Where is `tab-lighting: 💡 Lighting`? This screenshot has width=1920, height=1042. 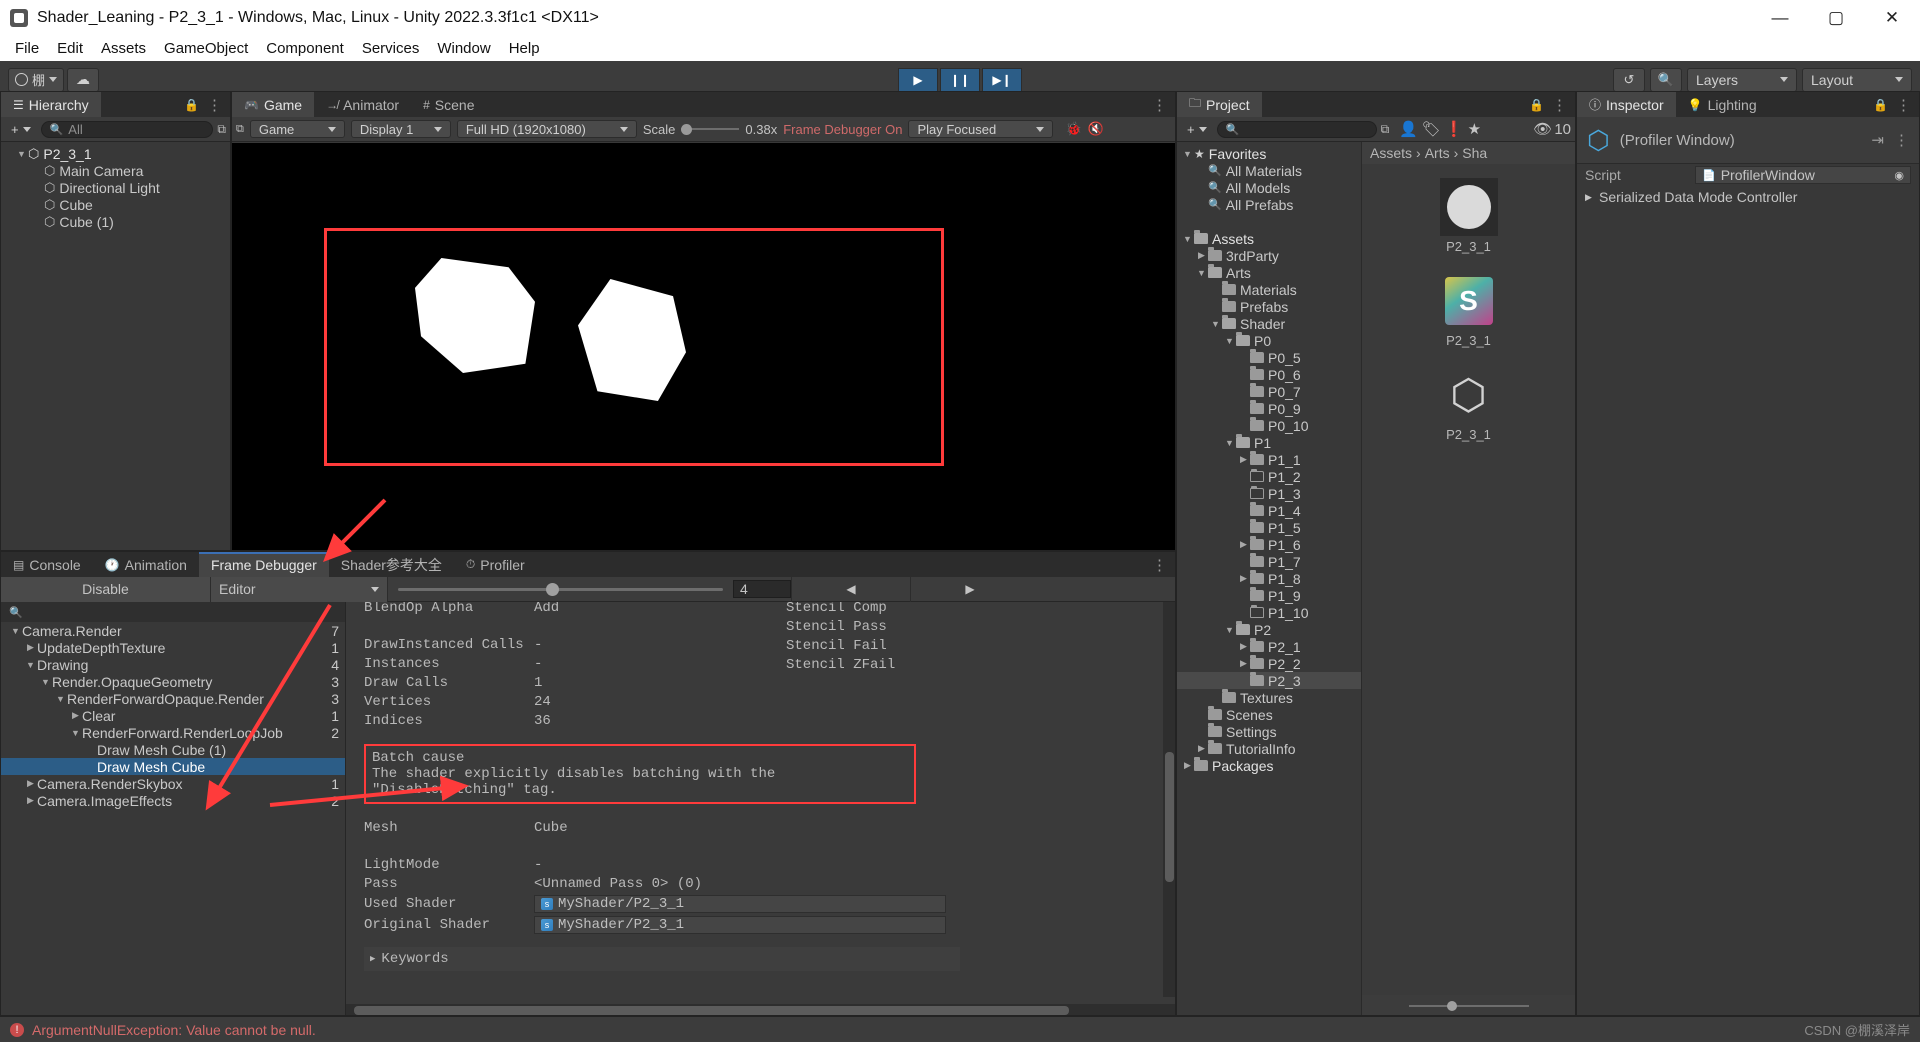 tab-lighting: 💡 Lighting is located at coordinates (1722, 104).